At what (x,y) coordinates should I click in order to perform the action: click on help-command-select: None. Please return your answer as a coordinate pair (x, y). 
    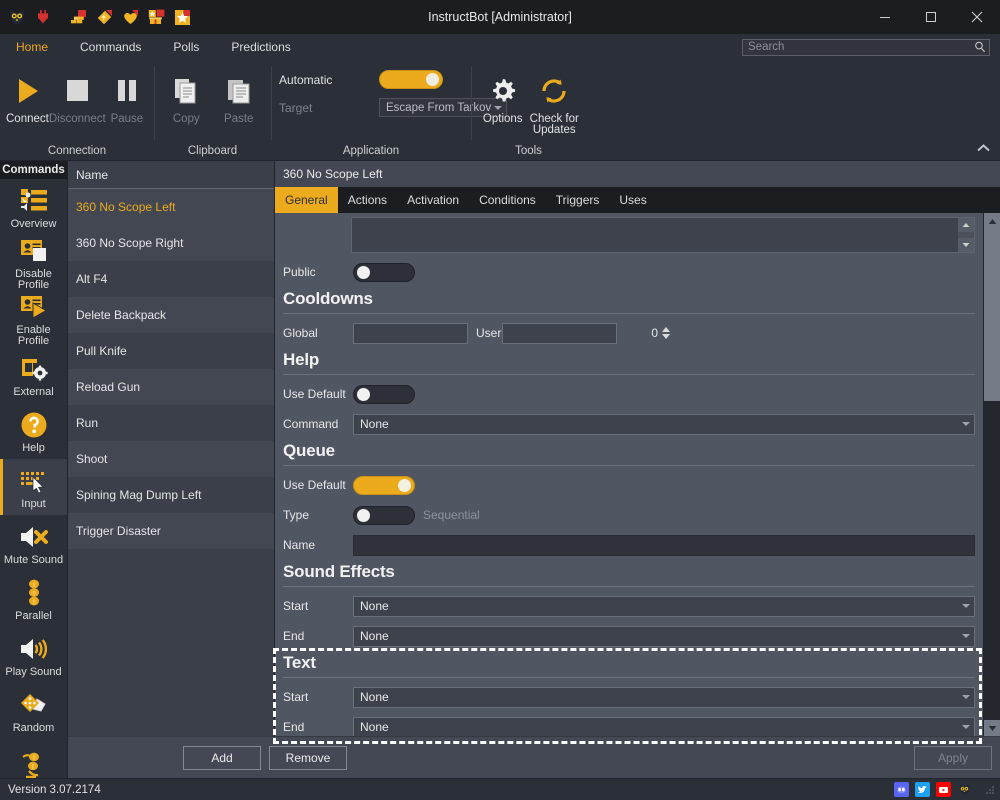
    Looking at the image, I should click on (664, 424).